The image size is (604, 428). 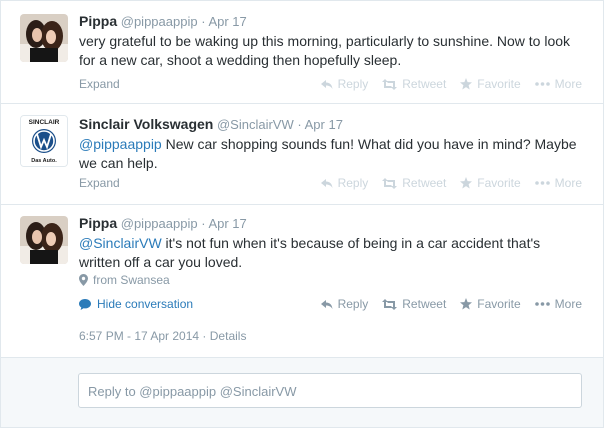 What do you see at coordinates (139, 336) in the screenshot?
I see `full-timestamp: 6:57 PM - 17 Apr 2014` at bounding box center [139, 336].